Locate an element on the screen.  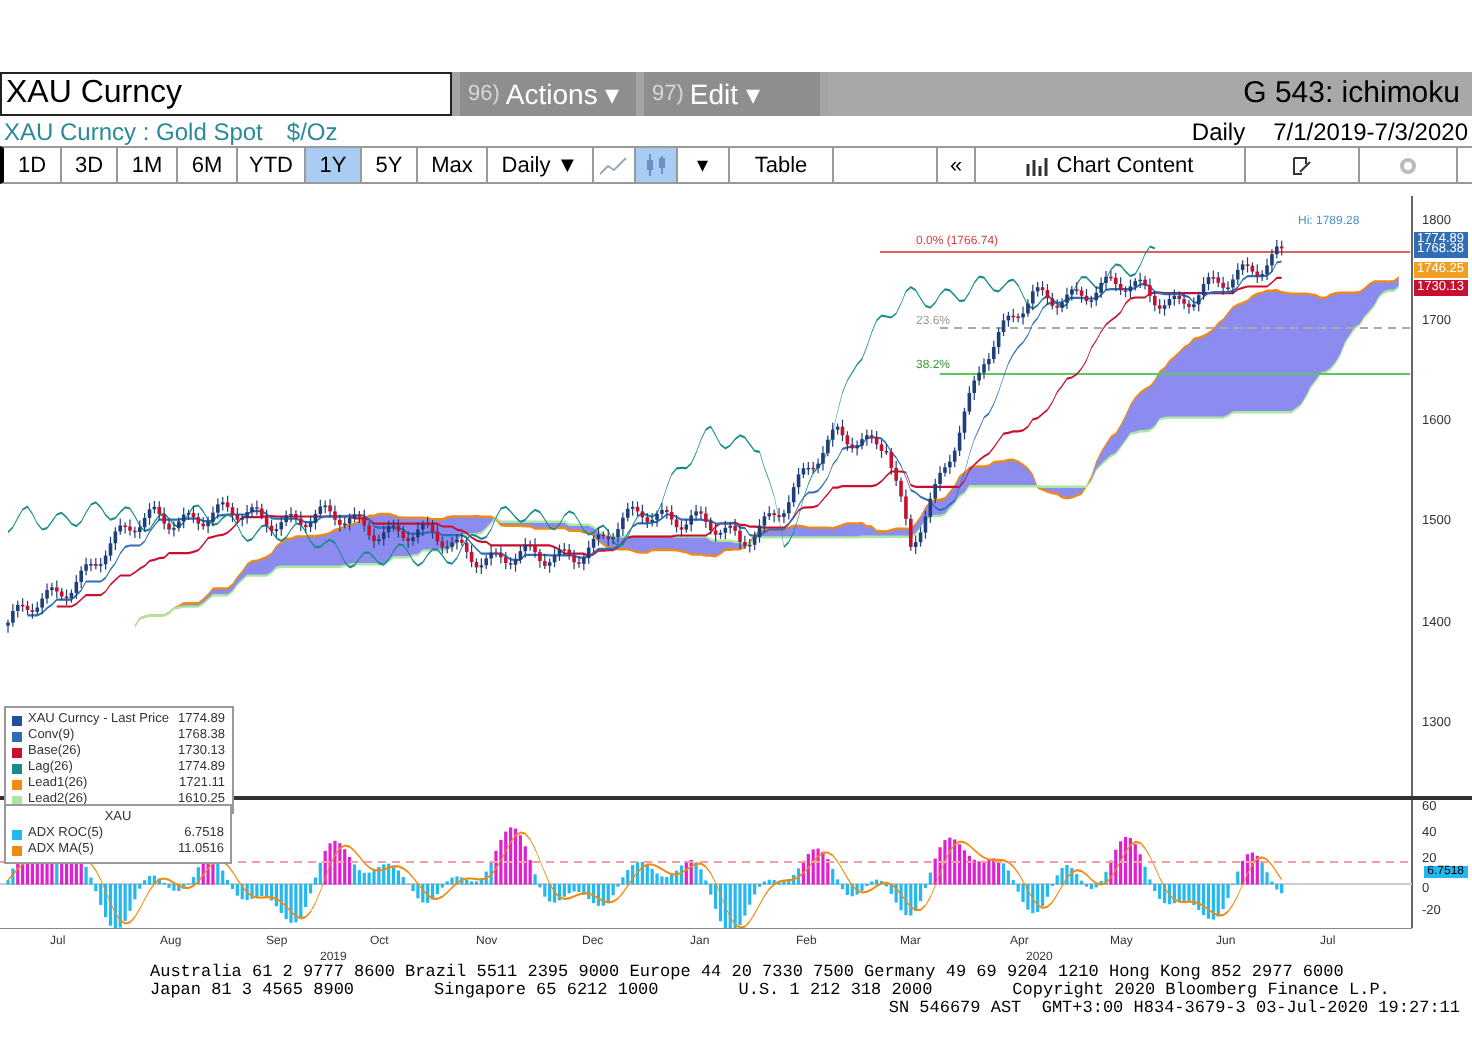
period-tab: 1Y is located at coordinates (334, 165).